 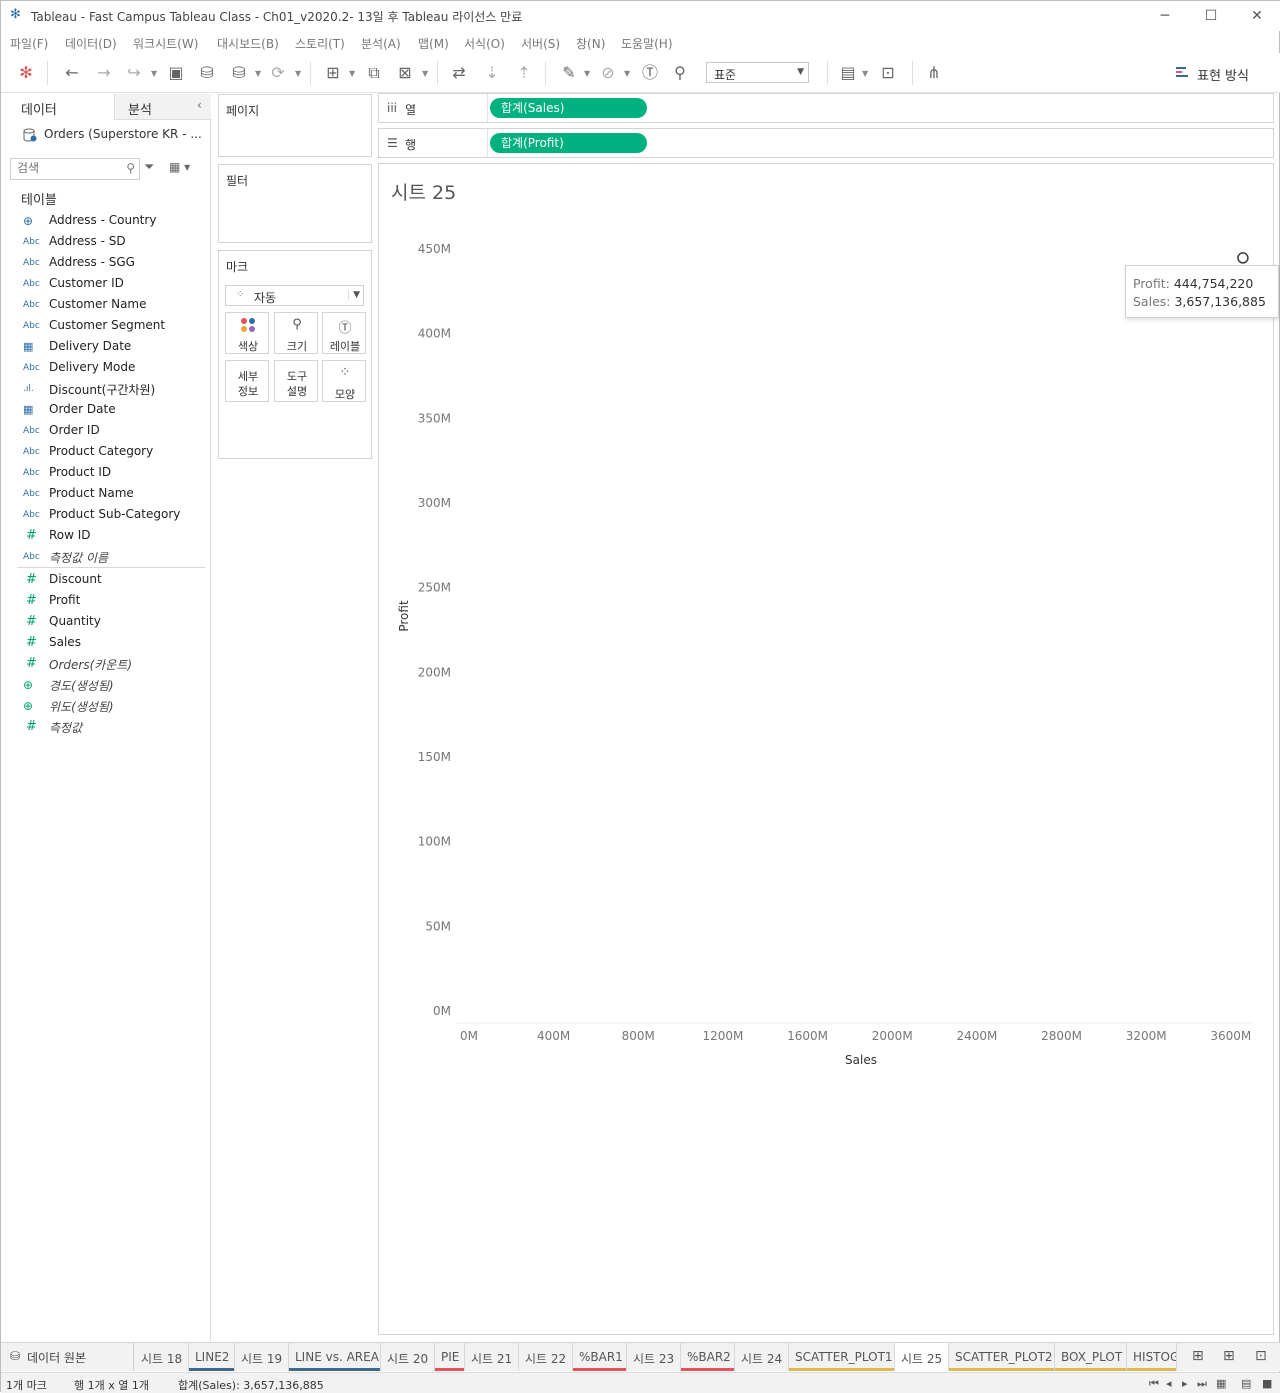 I want to click on prev-sheet-icon: ◂, so click(x=1169, y=1383).